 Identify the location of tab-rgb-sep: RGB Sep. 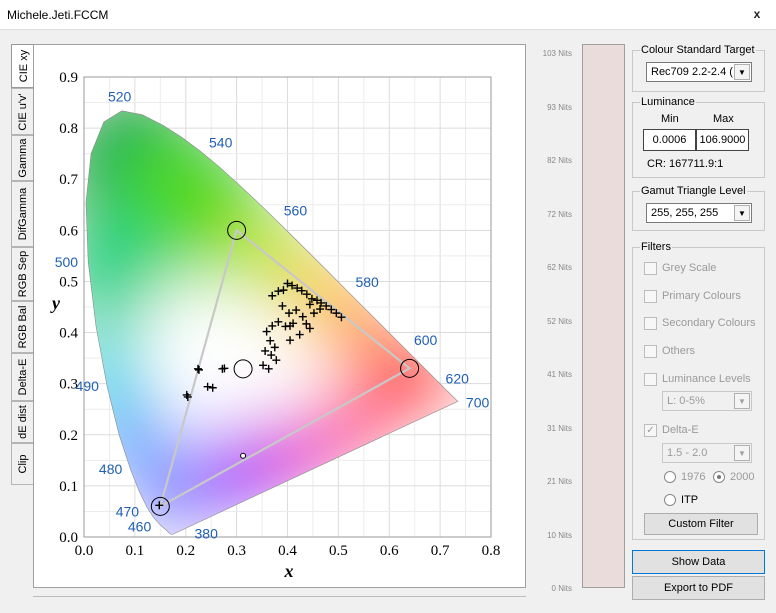
(22, 274).